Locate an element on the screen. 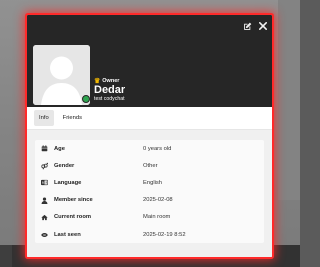  info-value: 2025-02-08 is located at coordinates (158, 200).